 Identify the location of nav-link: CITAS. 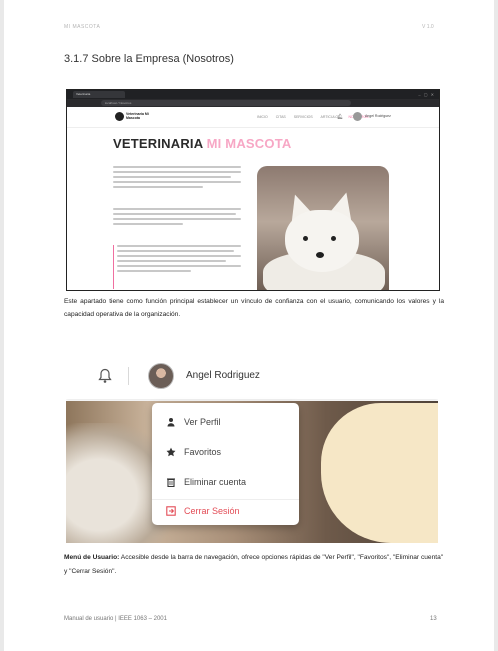
(280, 117).